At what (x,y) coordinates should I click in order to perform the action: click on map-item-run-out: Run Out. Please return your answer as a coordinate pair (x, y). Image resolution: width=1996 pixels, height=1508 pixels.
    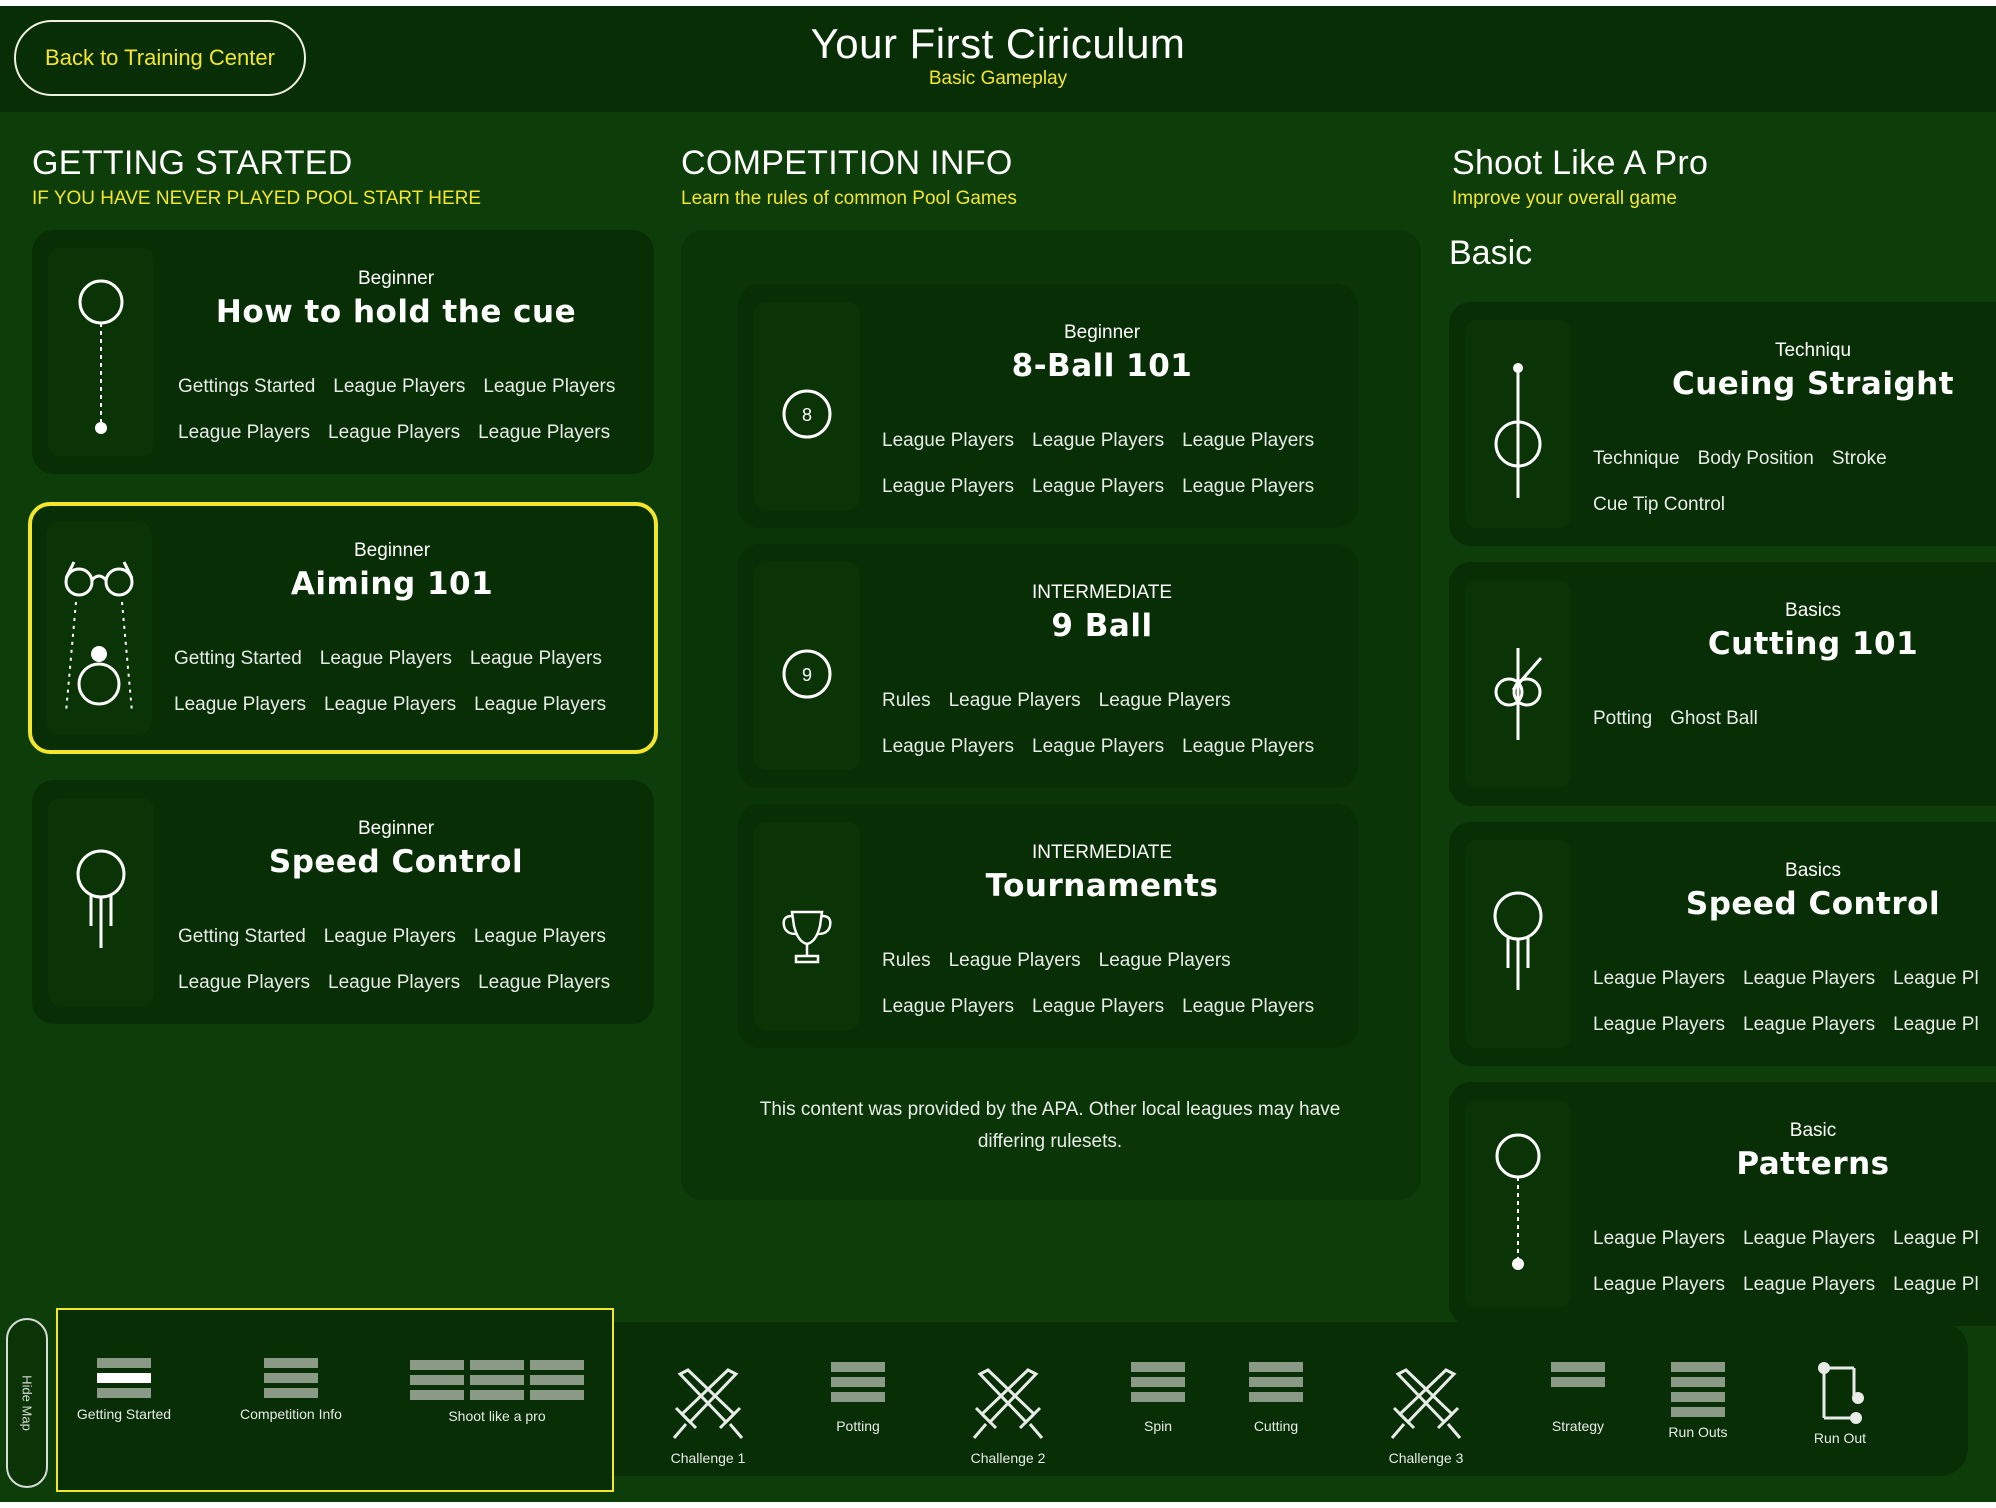
    Looking at the image, I should click on (1840, 1403).